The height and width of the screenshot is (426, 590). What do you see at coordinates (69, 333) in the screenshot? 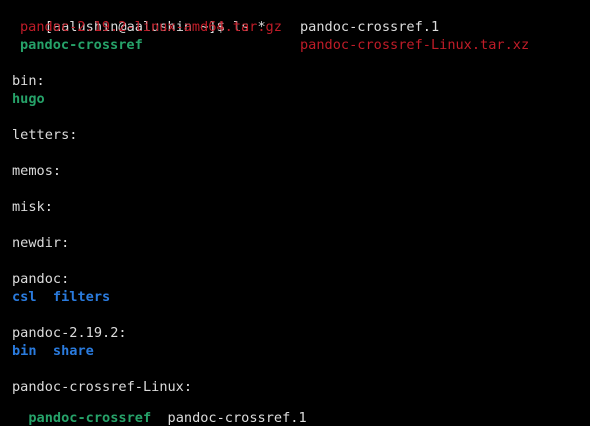
I see `dir-header: pandoc-2.19.2:` at bounding box center [69, 333].